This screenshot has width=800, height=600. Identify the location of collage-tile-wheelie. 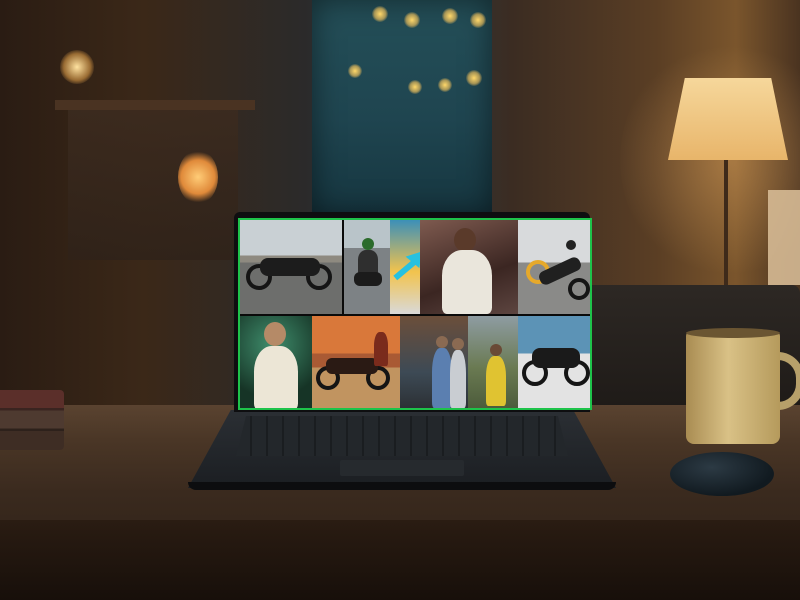
(554, 267).